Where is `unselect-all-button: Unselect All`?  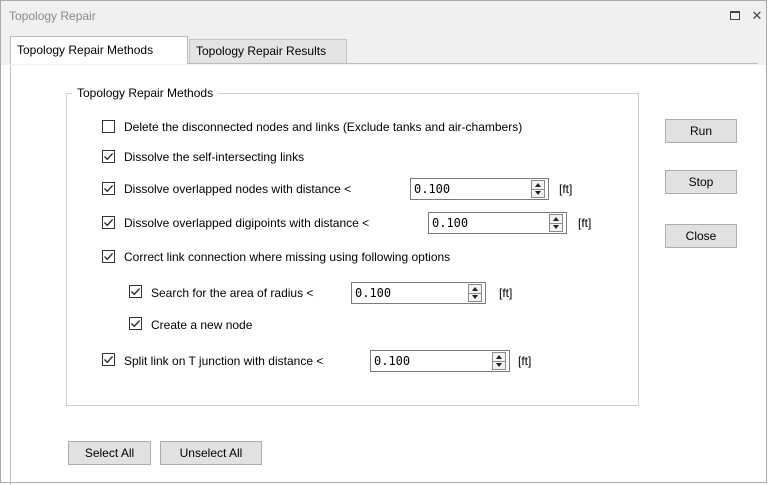 unselect-all-button: Unselect All is located at coordinates (211, 453).